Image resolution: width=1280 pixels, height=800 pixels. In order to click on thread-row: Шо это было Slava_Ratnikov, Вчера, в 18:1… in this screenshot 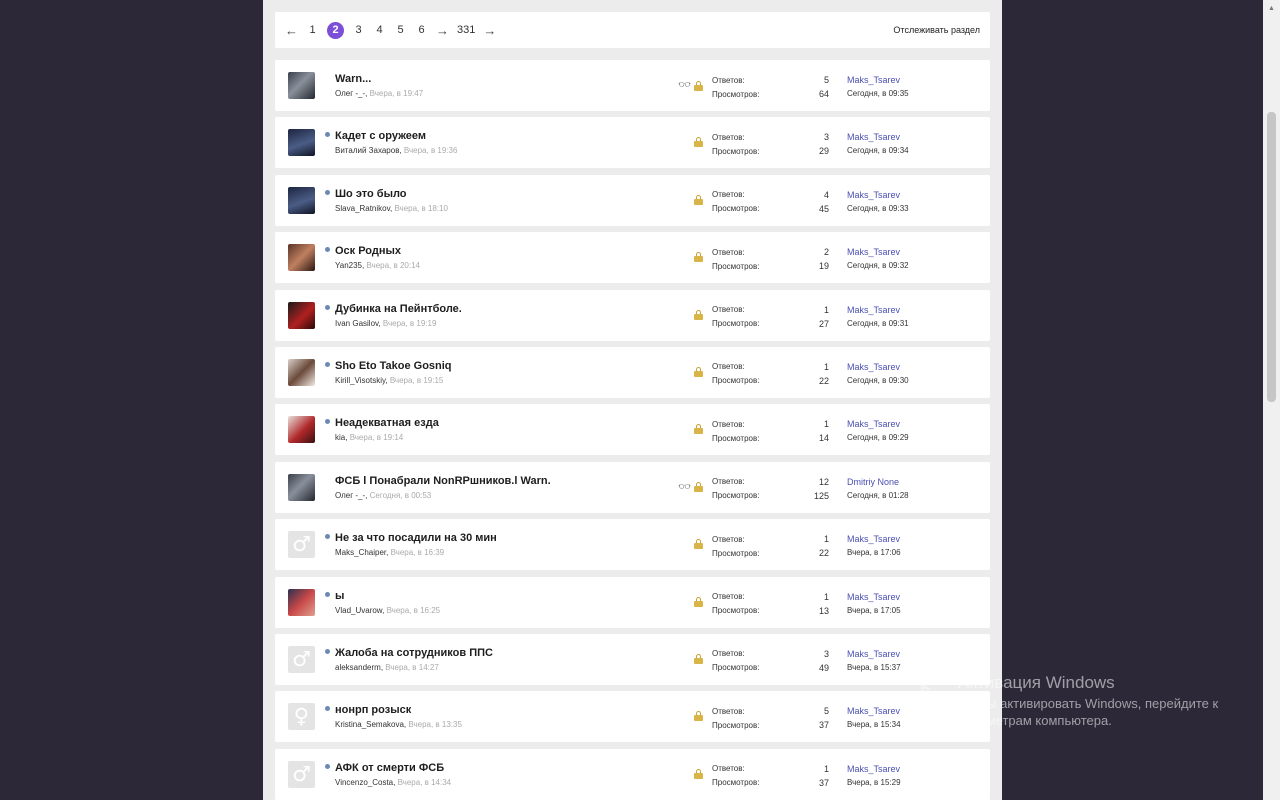, I will do `click(632, 200)`.